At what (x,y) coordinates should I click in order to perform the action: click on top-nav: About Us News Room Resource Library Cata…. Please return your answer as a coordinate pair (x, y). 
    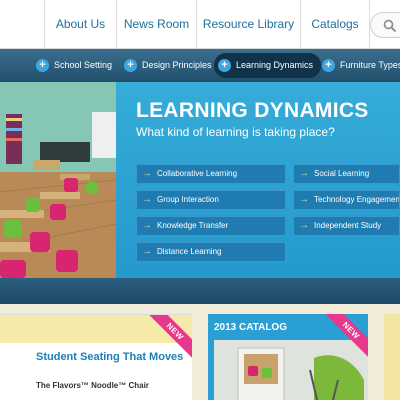
    Looking at the image, I should click on (200, 24).